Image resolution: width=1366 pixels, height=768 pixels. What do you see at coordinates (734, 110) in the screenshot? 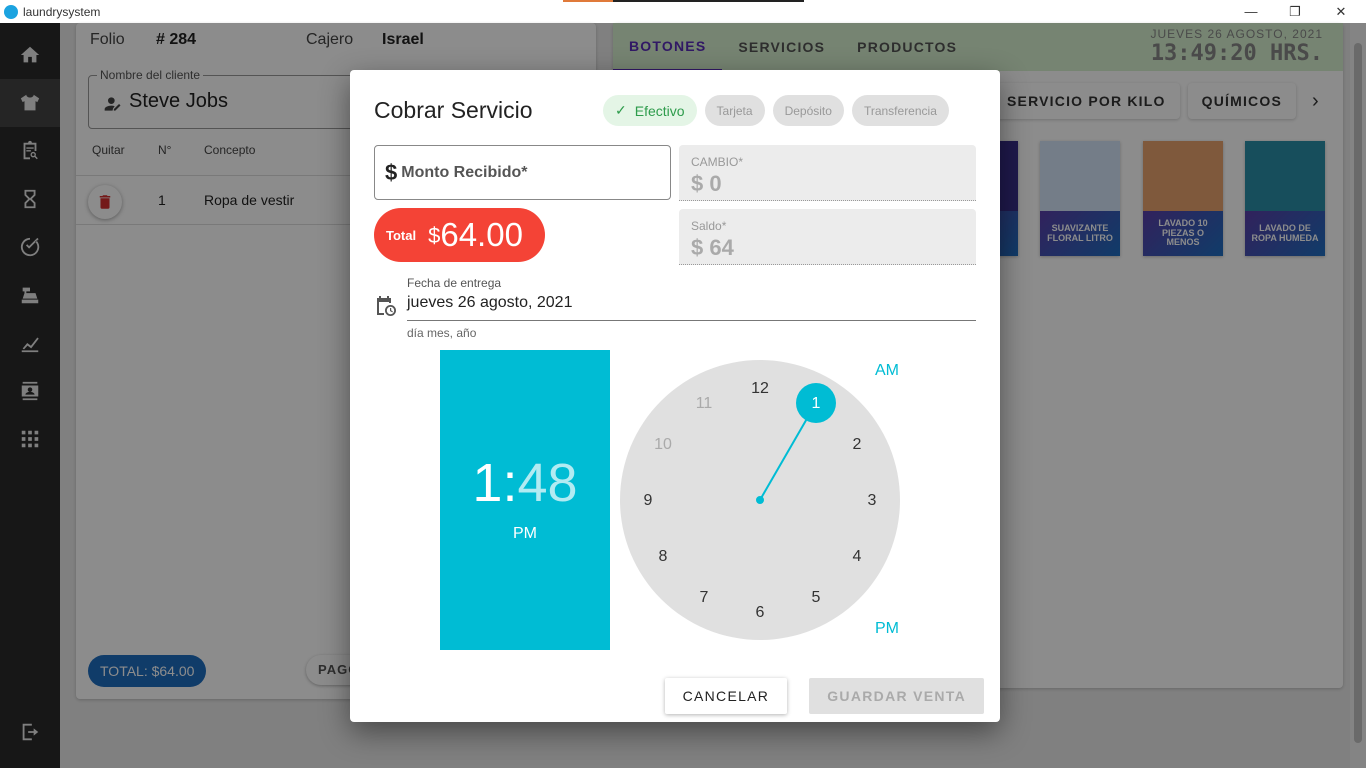
I see `payment-card-chip: Tarjeta` at bounding box center [734, 110].